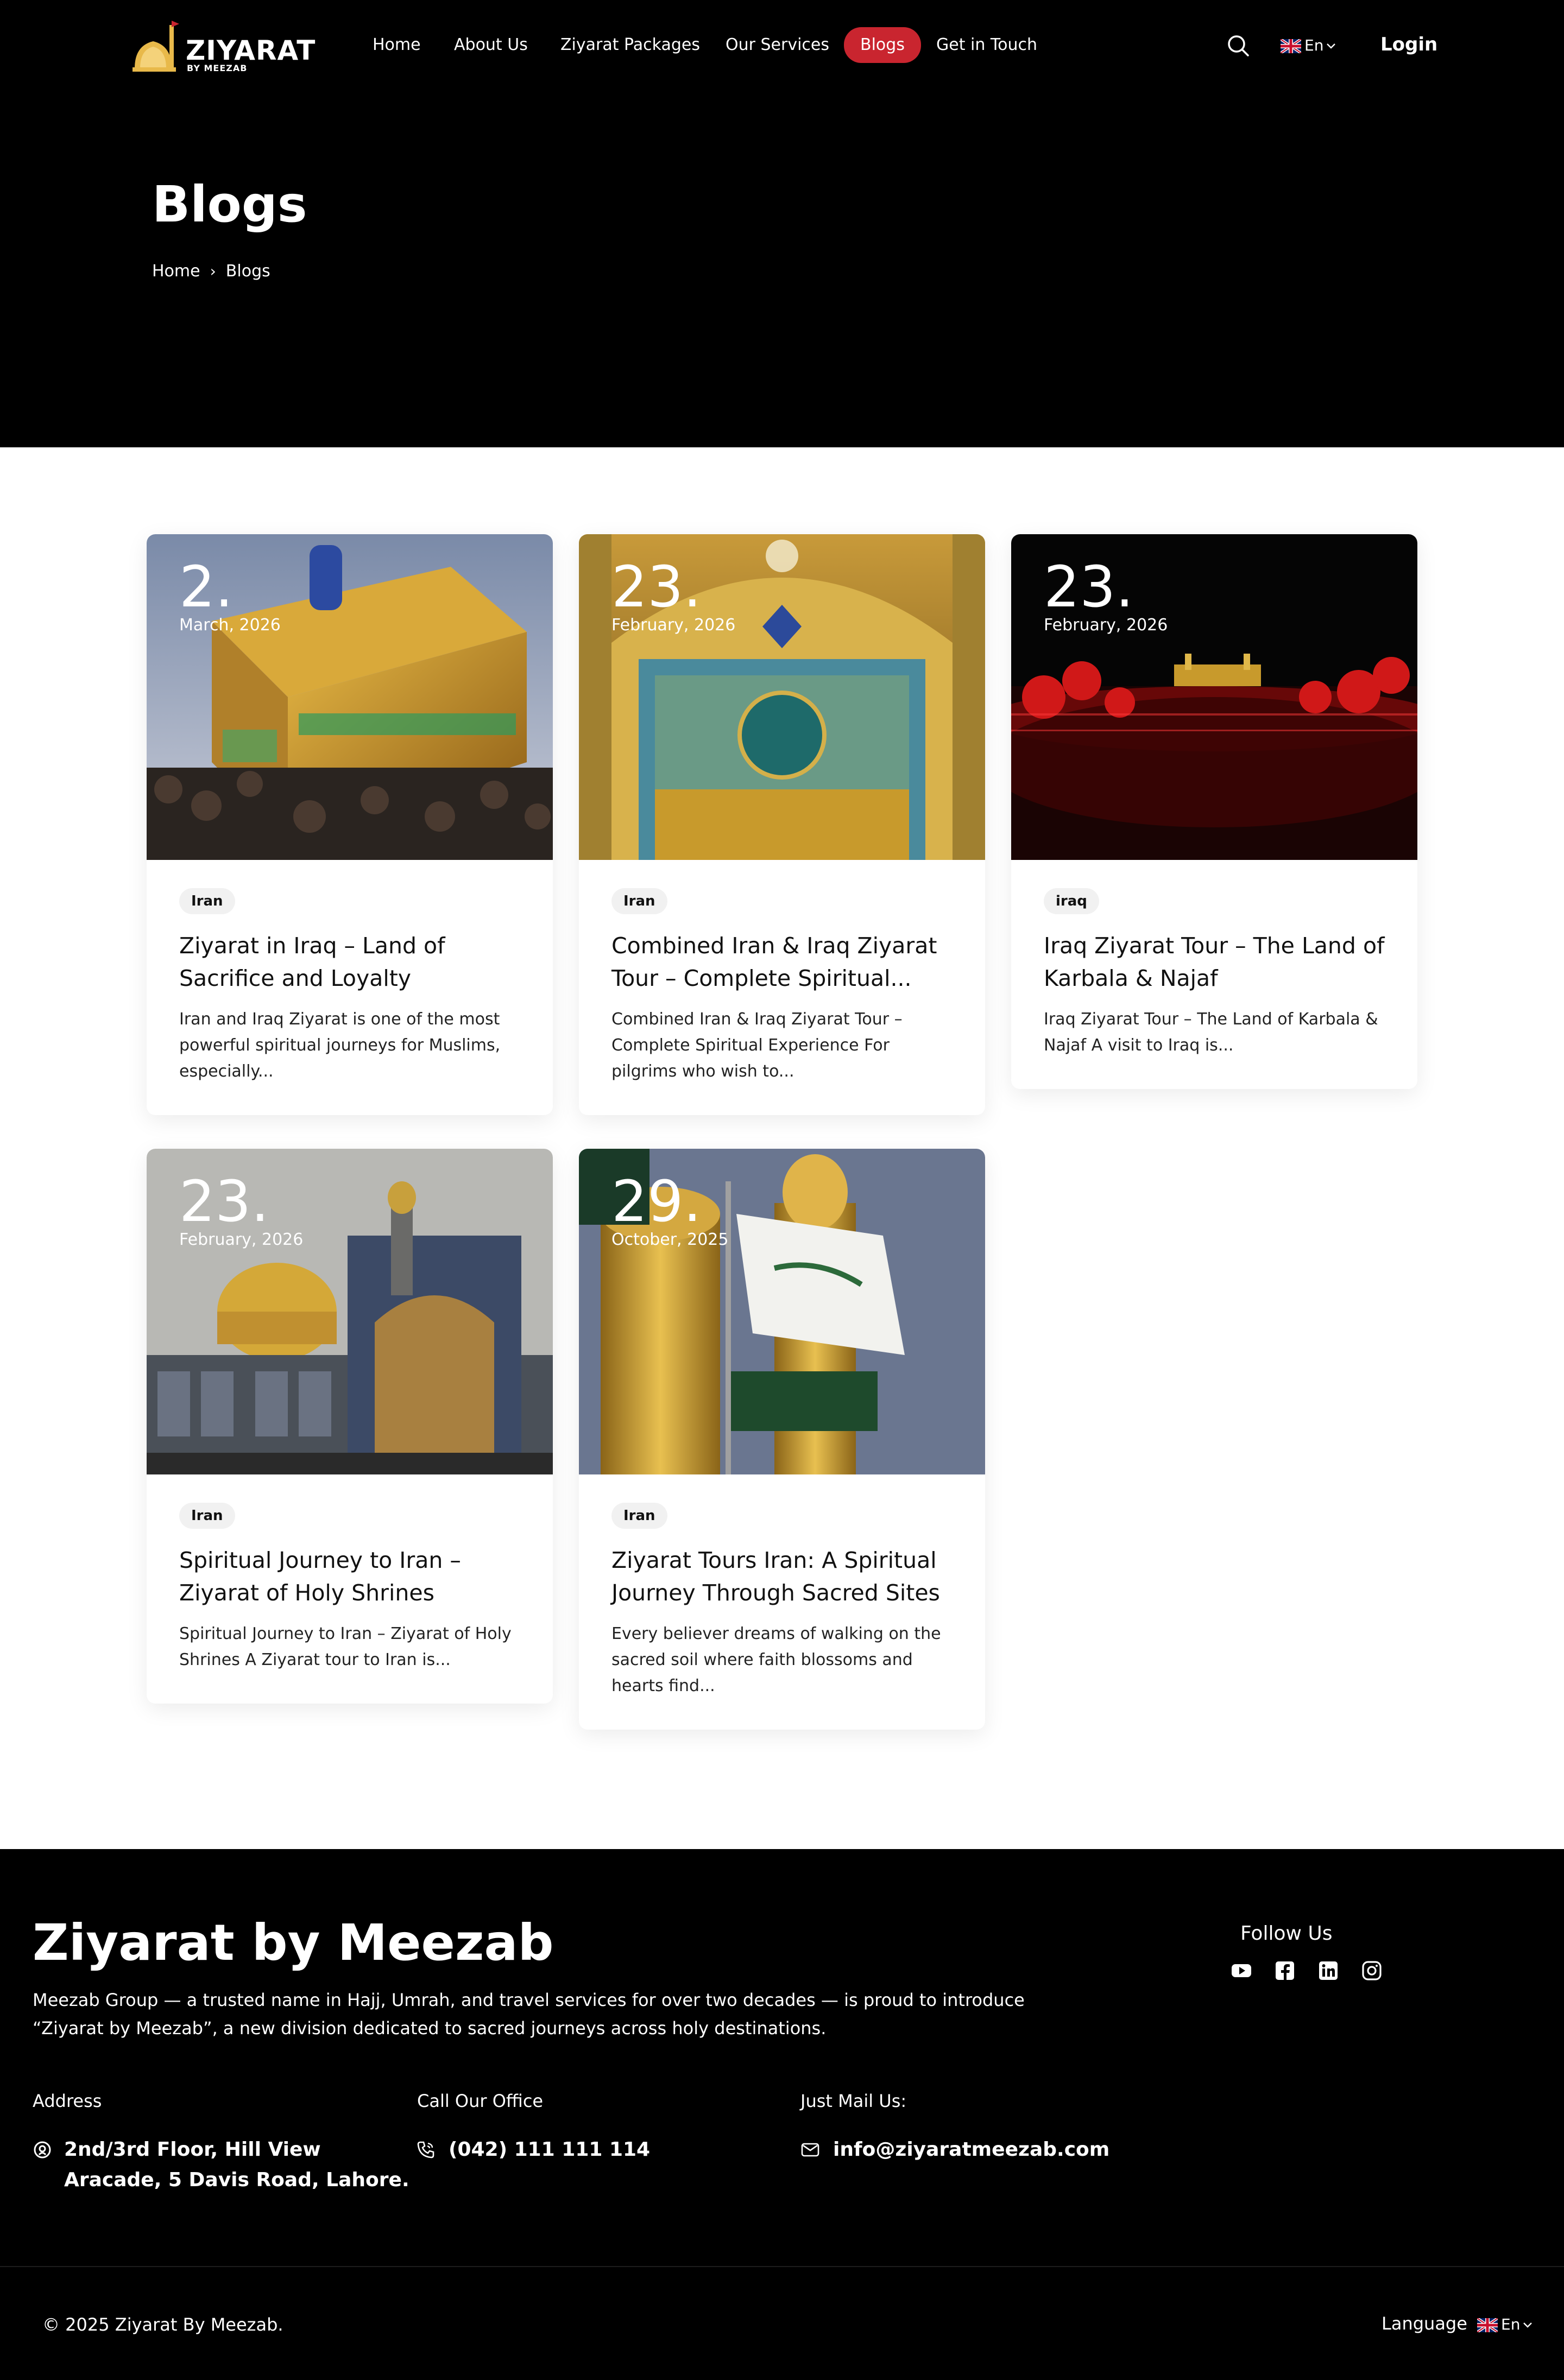 This screenshot has height=2380, width=1564. Describe the element at coordinates (1238, 46) in the screenshot. I see `search-icon` at that location.